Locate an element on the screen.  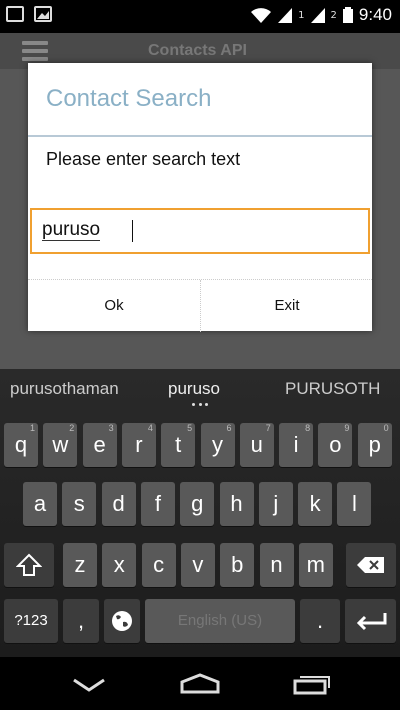
home-icon is located at coordinates (200, 684).